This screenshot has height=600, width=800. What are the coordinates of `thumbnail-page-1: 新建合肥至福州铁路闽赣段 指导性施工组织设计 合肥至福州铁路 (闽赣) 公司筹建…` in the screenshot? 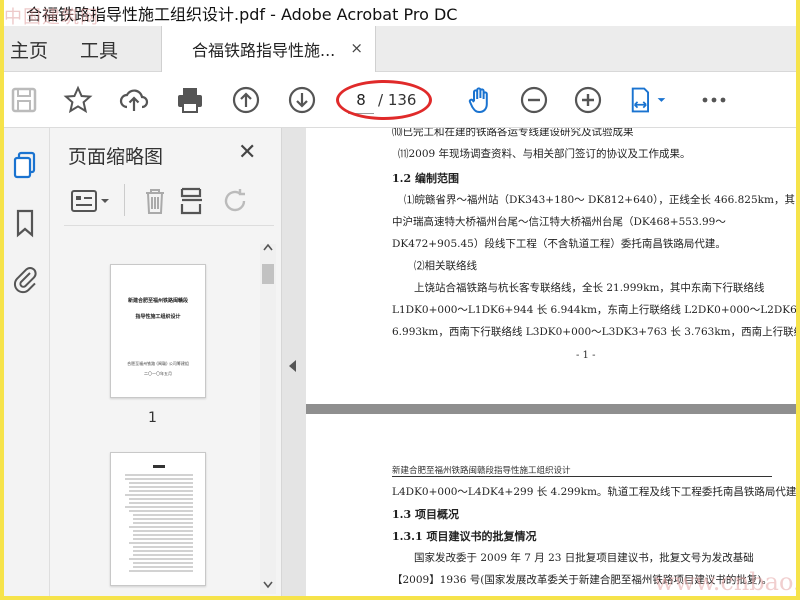 It's located at (158, 331).